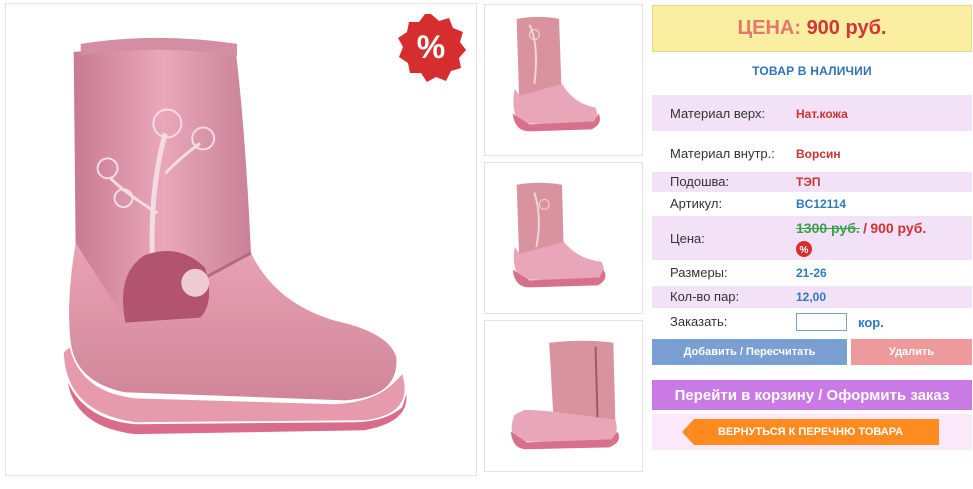  Describe the element at coordinates (705, 296) in the screenshot. I see `spec-label: Кол-во пар:` at that location.